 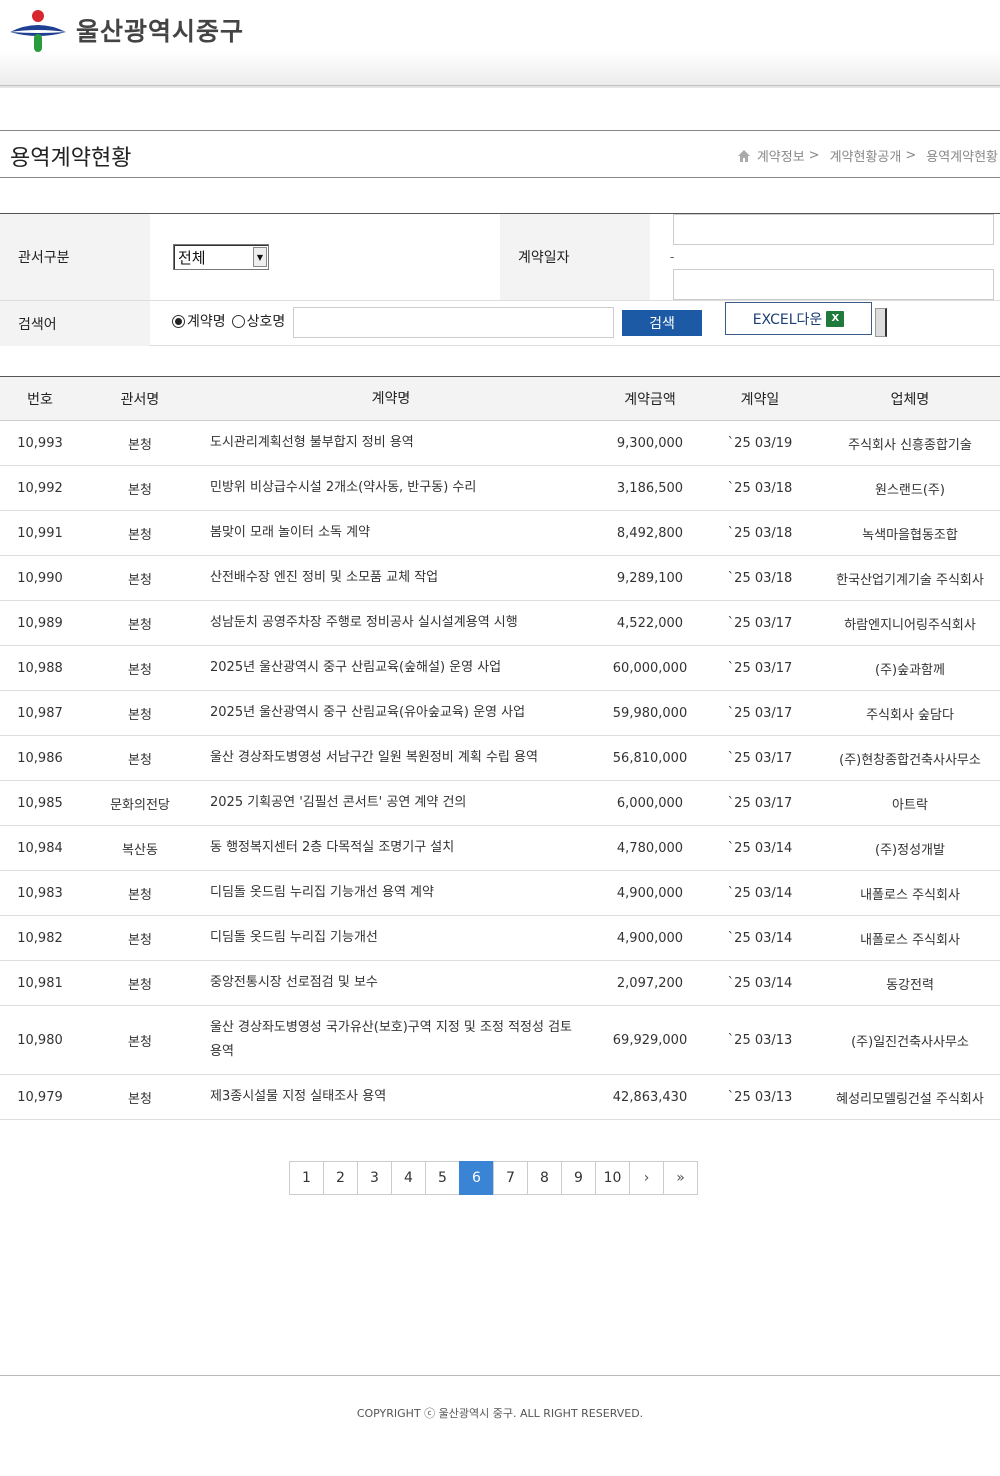 I want to click on breadcrumb-item-3: 용역계약현황, so click(x=962, y=155).